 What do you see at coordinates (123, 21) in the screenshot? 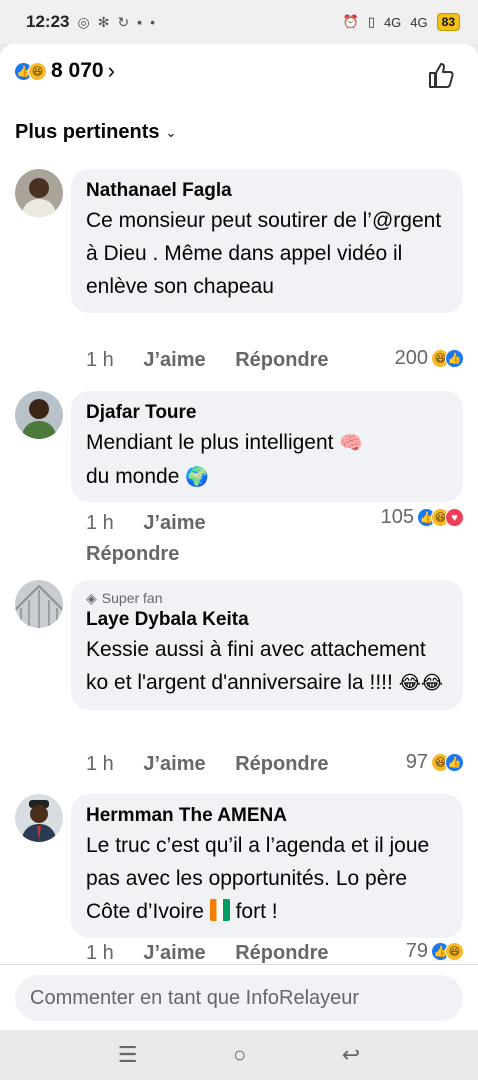
I see `sync-icon: ↻` at bounding box center [123, 21].